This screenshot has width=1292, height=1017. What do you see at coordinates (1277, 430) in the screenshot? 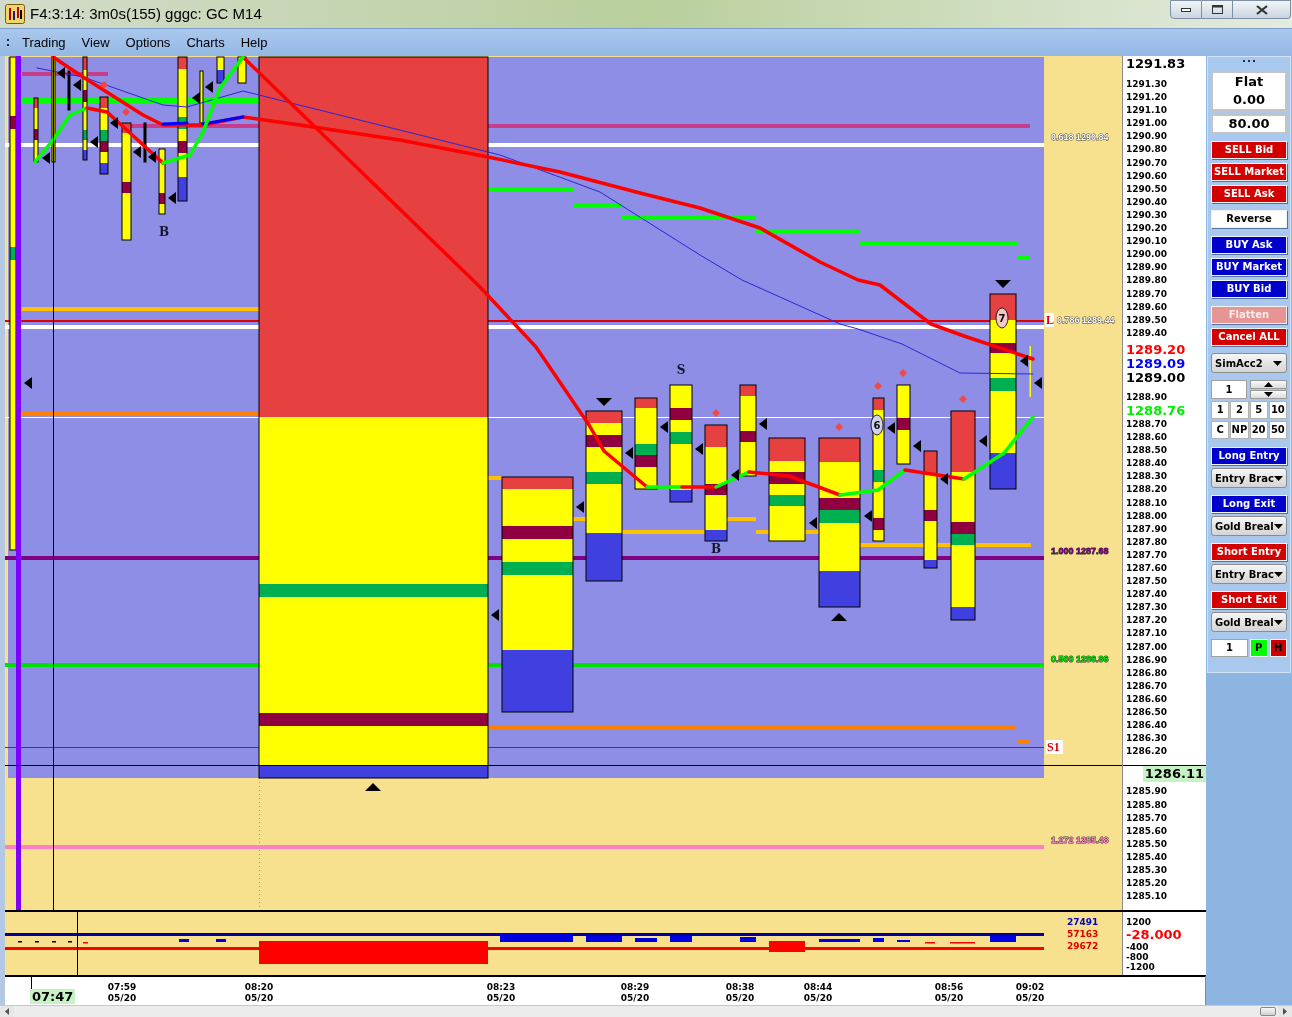
I see `quantity-preset-button: 50` at bounding box center [1277, 430].